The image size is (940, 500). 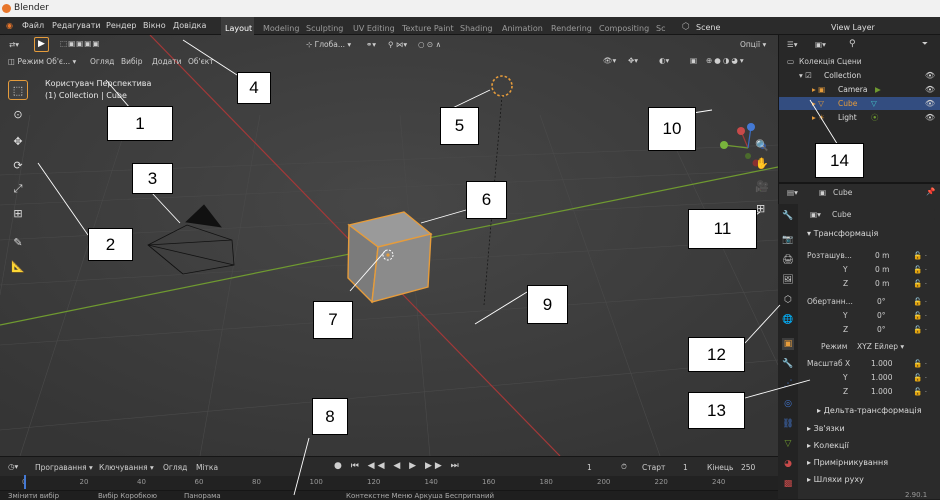 I want to click on view-layer-name: View Layer, so click(x=853, y=27).